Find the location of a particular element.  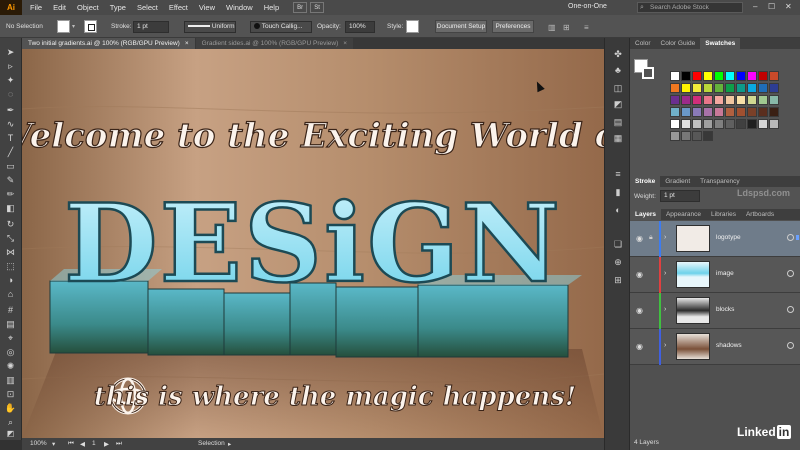

stroke-preview is located at coordinates (648, 73).